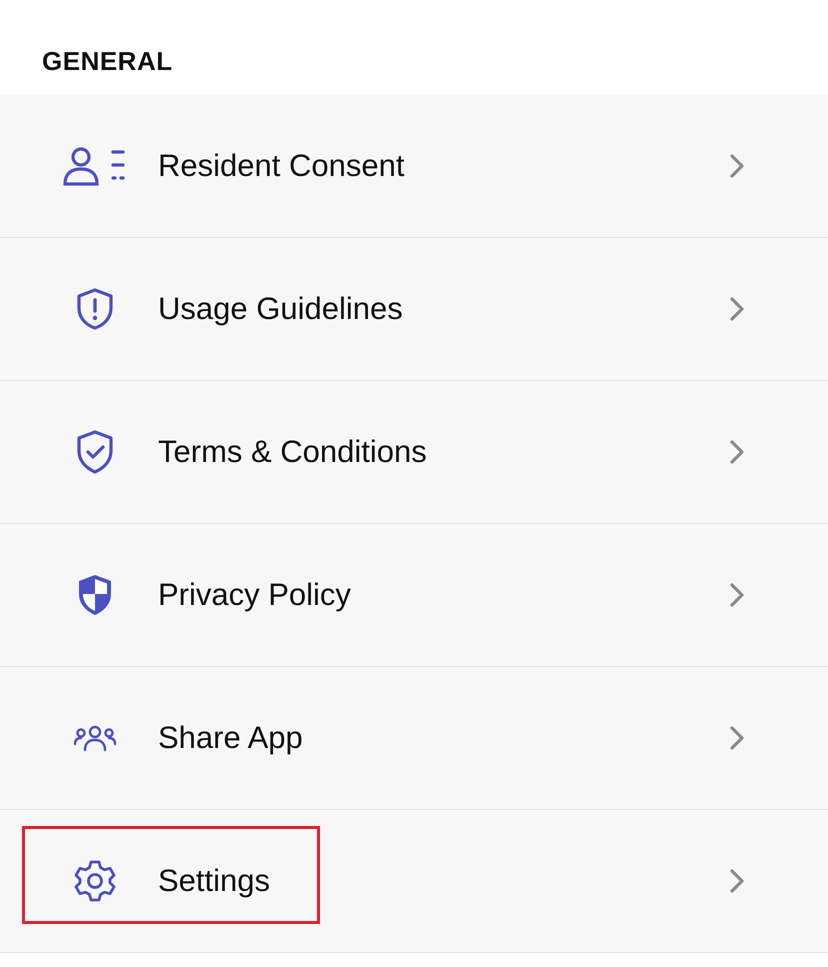  What do you see at coordinates (107, 61) in the screenshot?
I see `section-title: GENERAL` at bounding box center [107, 61].